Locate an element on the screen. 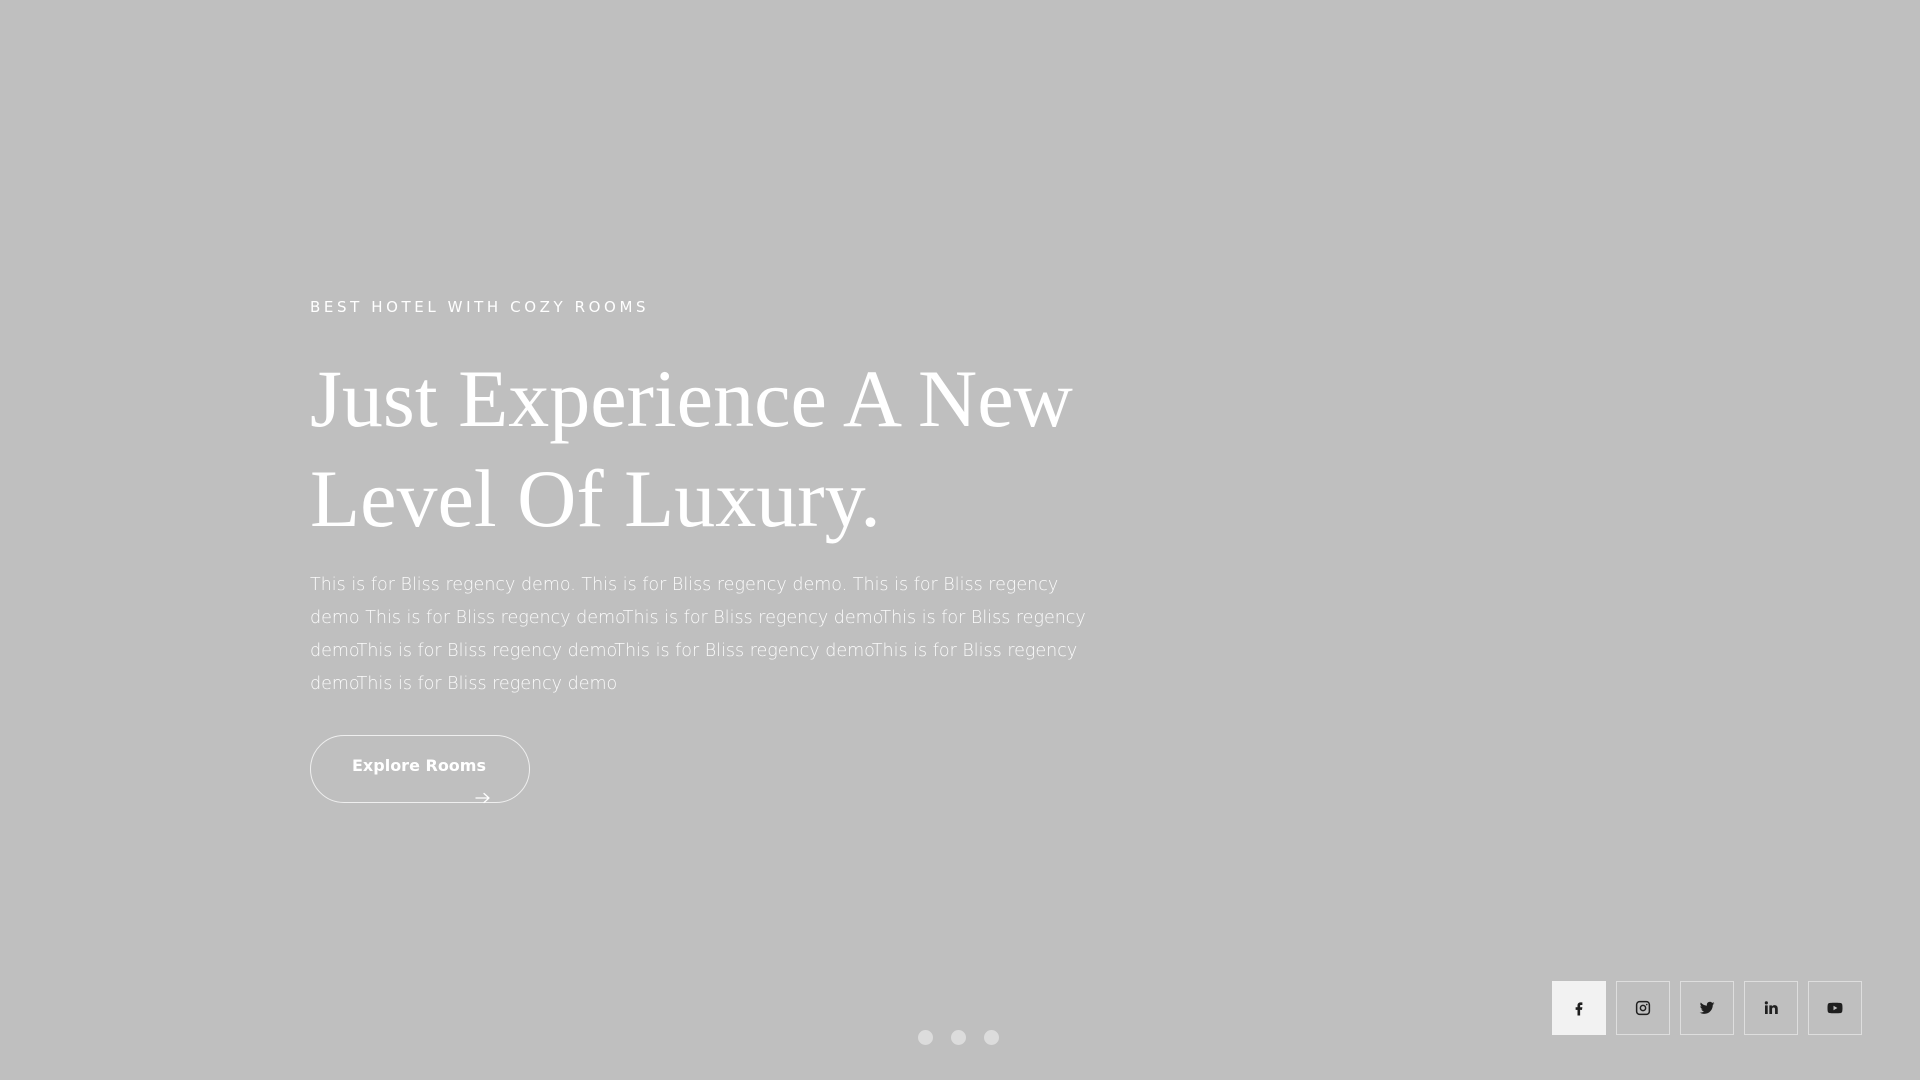  facebook-button is located at coordinates (1579, 1008).